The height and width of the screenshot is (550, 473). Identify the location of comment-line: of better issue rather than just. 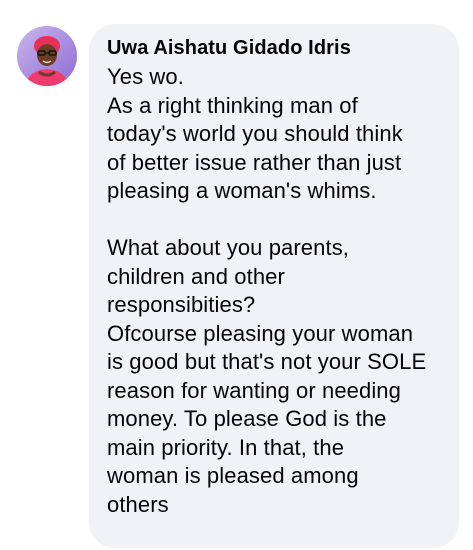
(254, 162).